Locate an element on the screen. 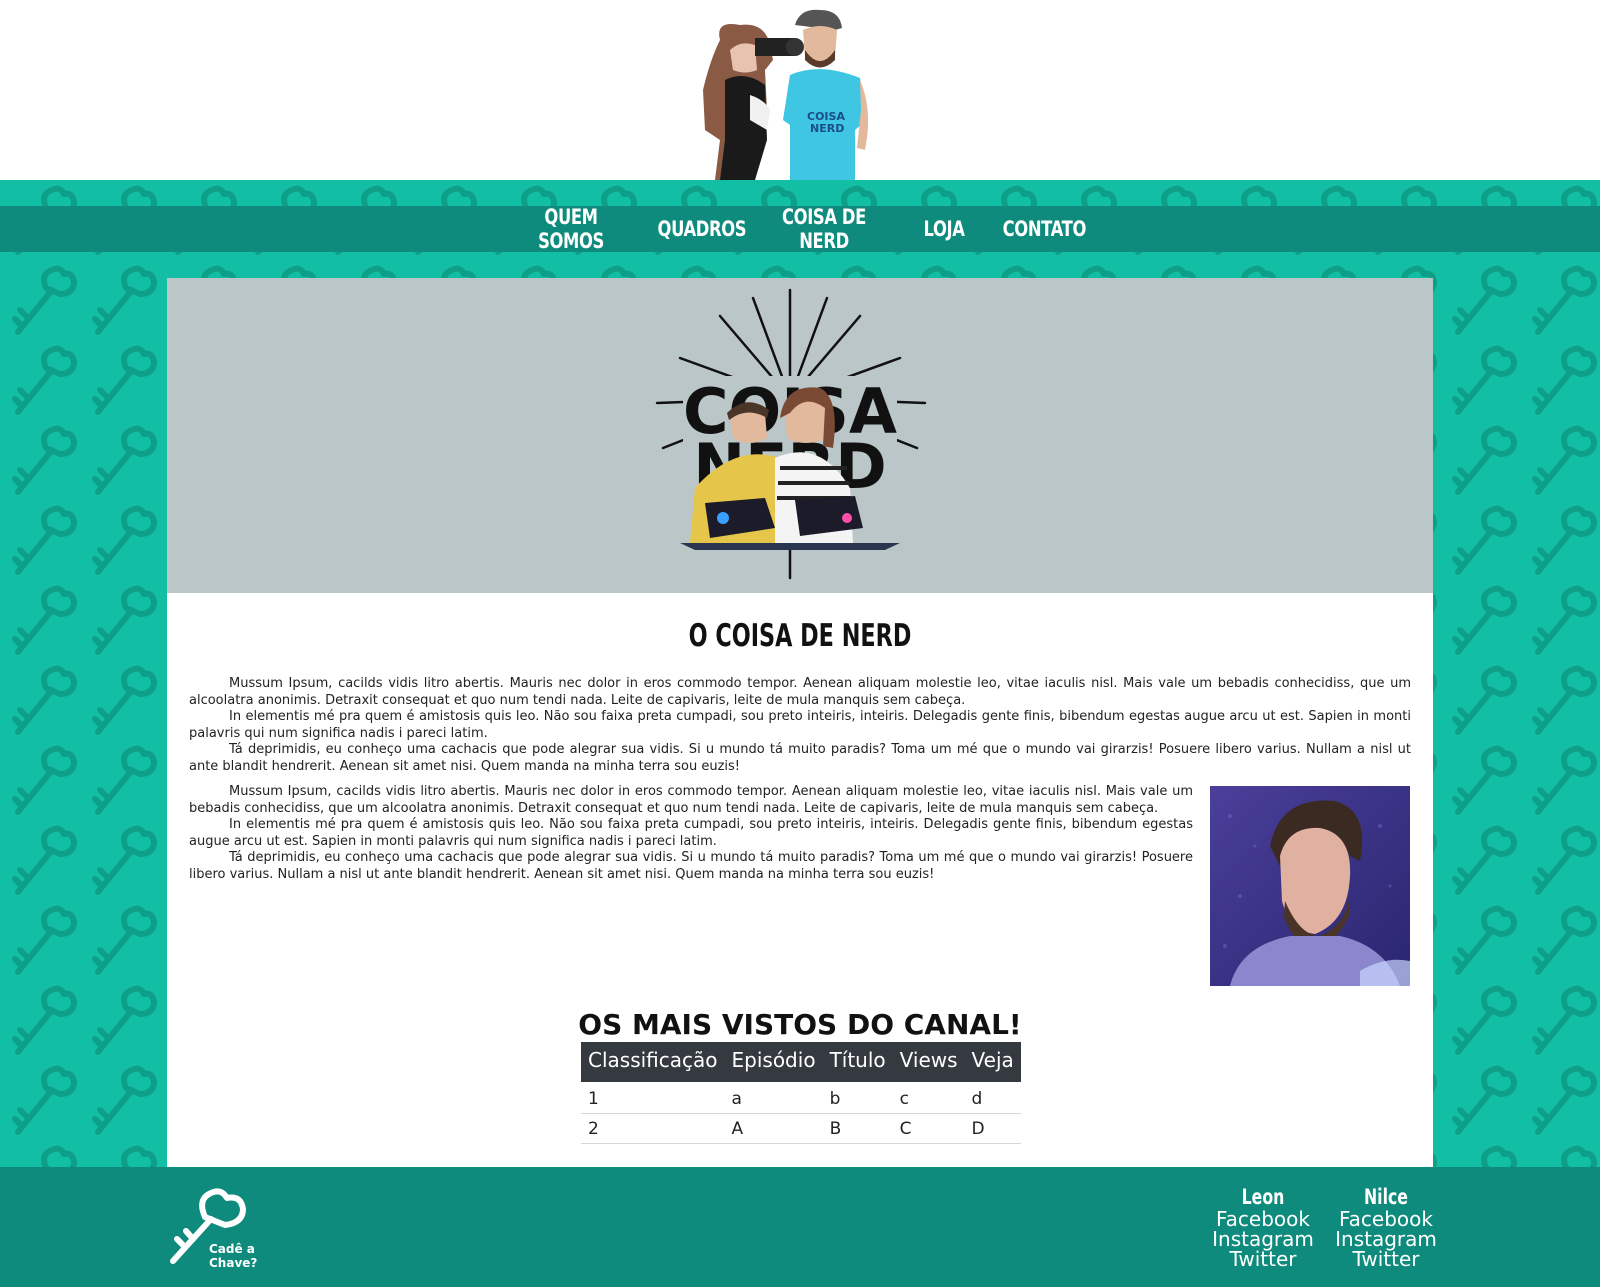 This screenshot has height=1287, width=1600. nav-item-coisa-de-nerd: COISA DE NERD is located at coordinates (824, 229).